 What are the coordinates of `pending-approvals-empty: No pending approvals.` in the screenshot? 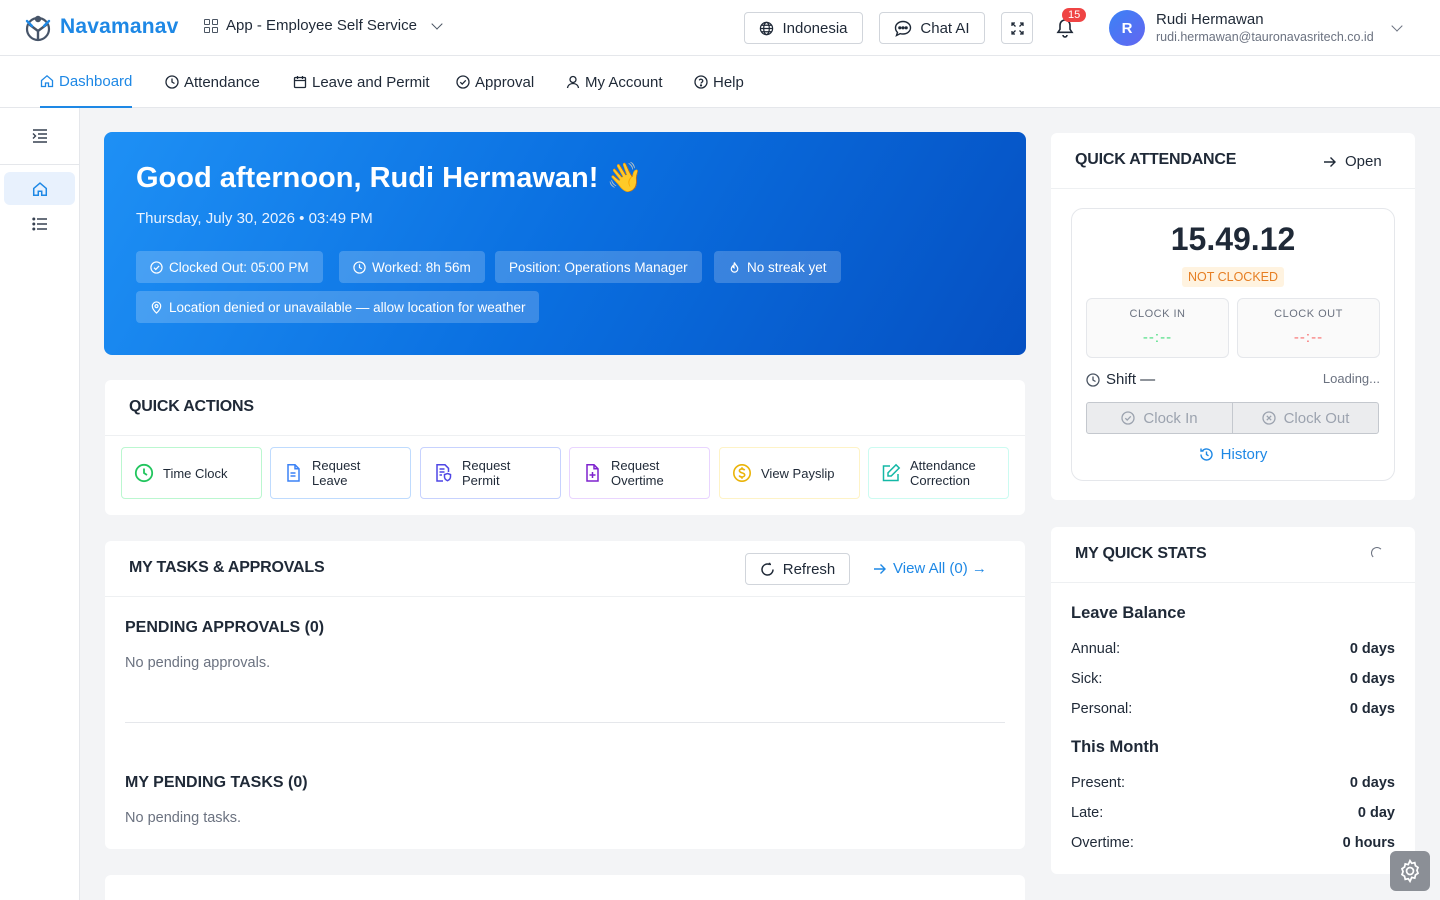 It's located at (198, 663).